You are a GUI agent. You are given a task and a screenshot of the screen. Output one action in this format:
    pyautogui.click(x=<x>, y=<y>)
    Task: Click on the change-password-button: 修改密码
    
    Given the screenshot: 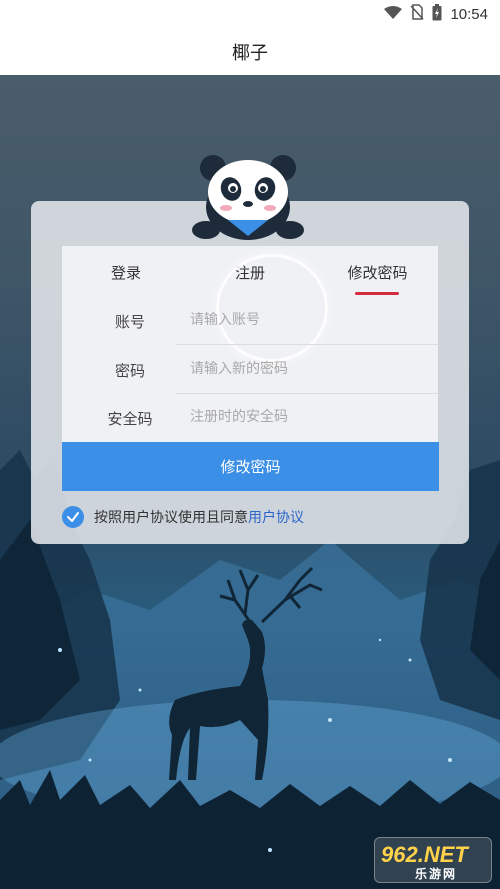 What is the action you would take?
    pyautogui.click(x=250, y=466)
    